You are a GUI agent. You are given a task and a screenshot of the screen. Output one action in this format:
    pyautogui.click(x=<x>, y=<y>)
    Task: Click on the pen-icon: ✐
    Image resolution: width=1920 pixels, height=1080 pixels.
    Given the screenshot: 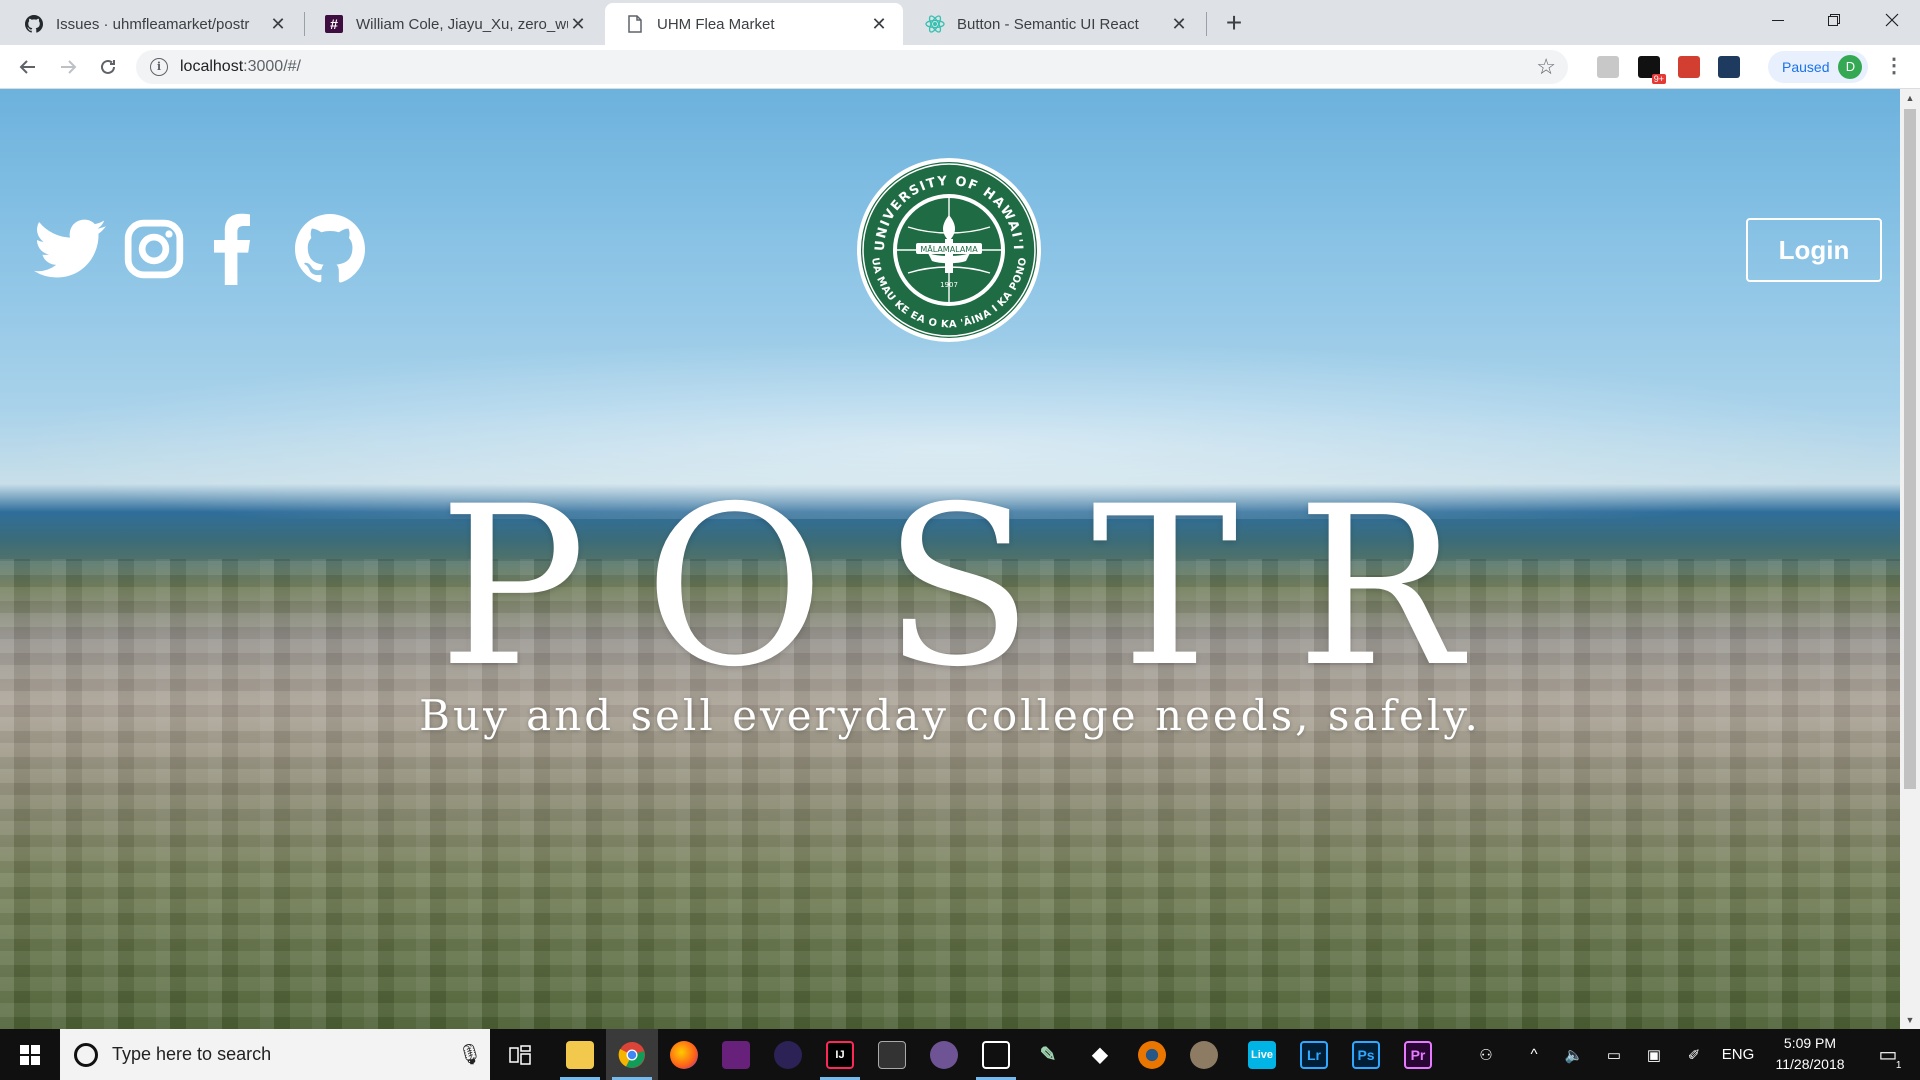 What is the action you would take?
    pyautogui.click(x=1694, y=1054)
    